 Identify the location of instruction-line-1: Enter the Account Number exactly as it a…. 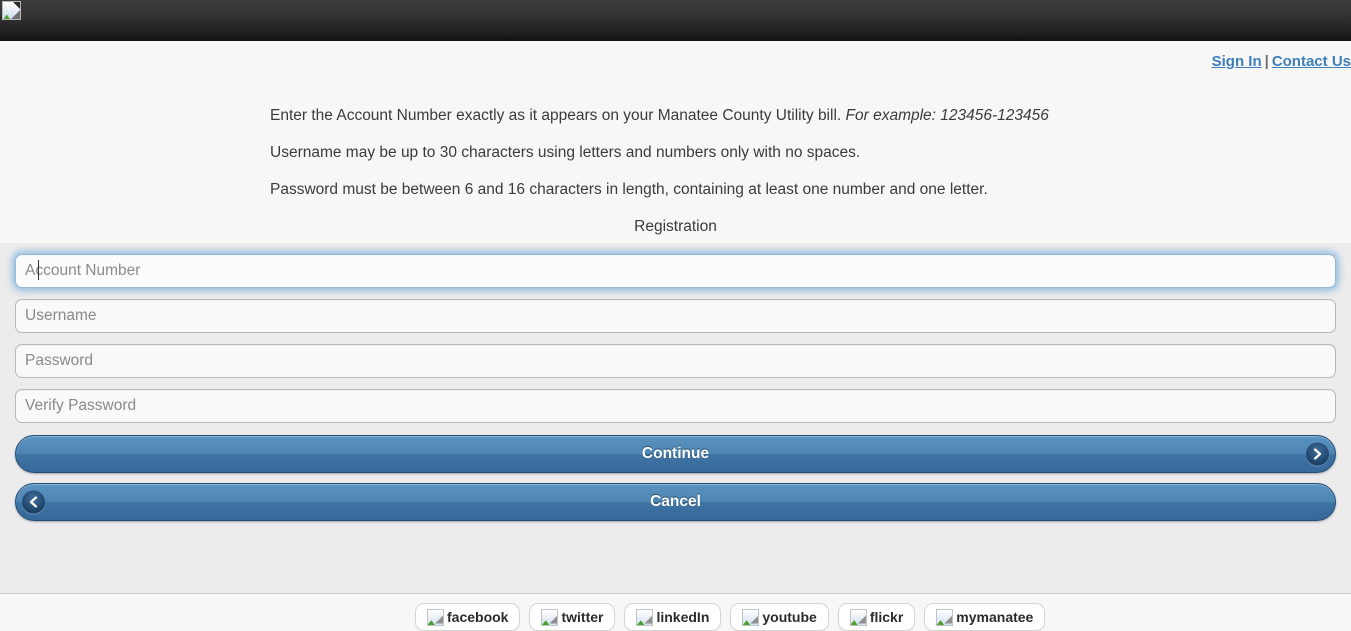
(770, 115).